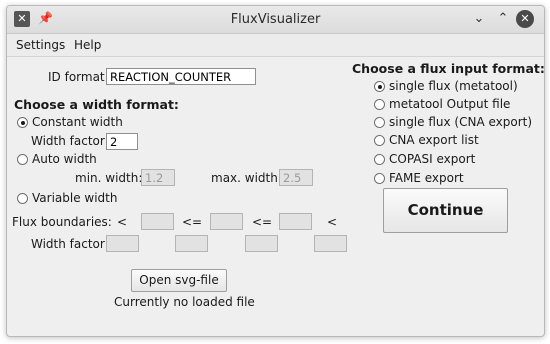 This screenshot has height=344, width=550. I want to click on width-factor-input: 2, so click(122, 141).